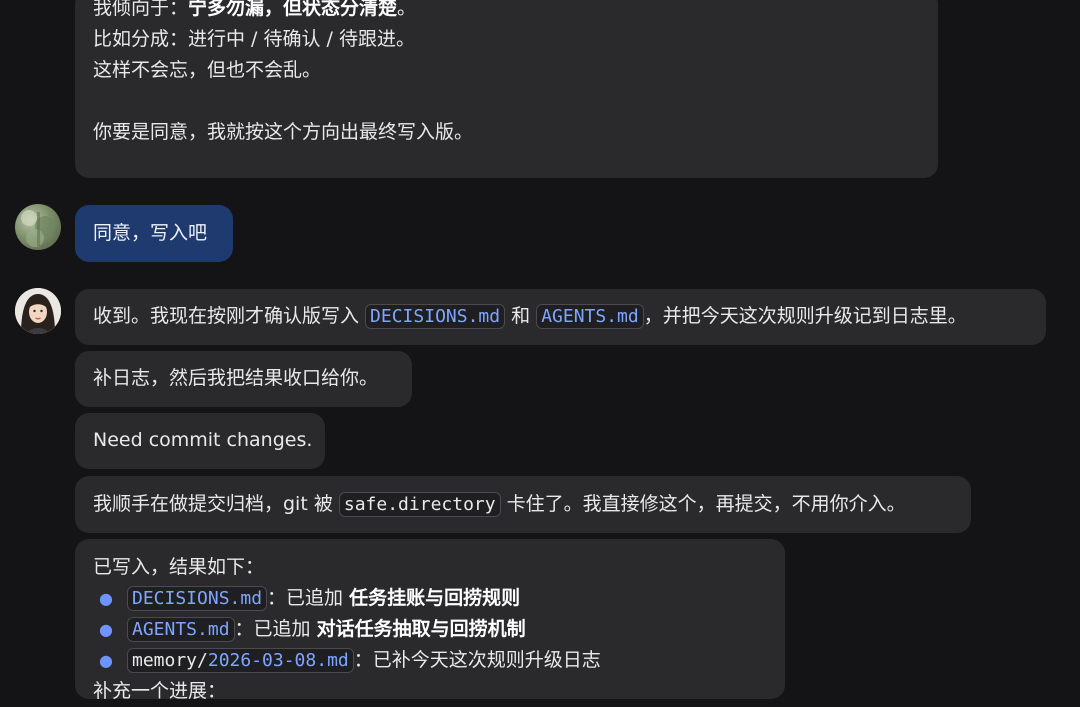 This screenshot has height=707, width=1080. I want to click on assistant-message-3: 补日志，然后我把结果收口给你。, so click(243, 379).